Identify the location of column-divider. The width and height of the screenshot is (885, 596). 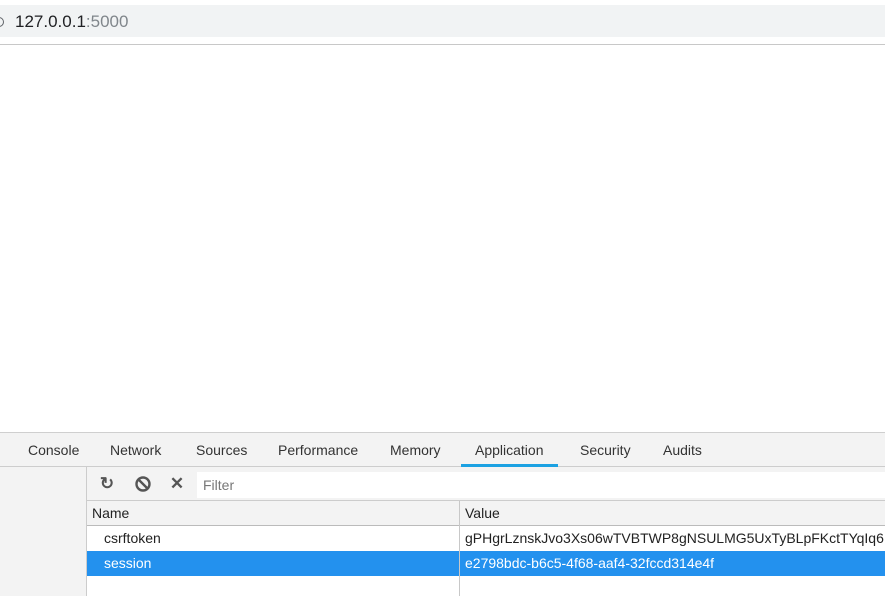
(459, 548).